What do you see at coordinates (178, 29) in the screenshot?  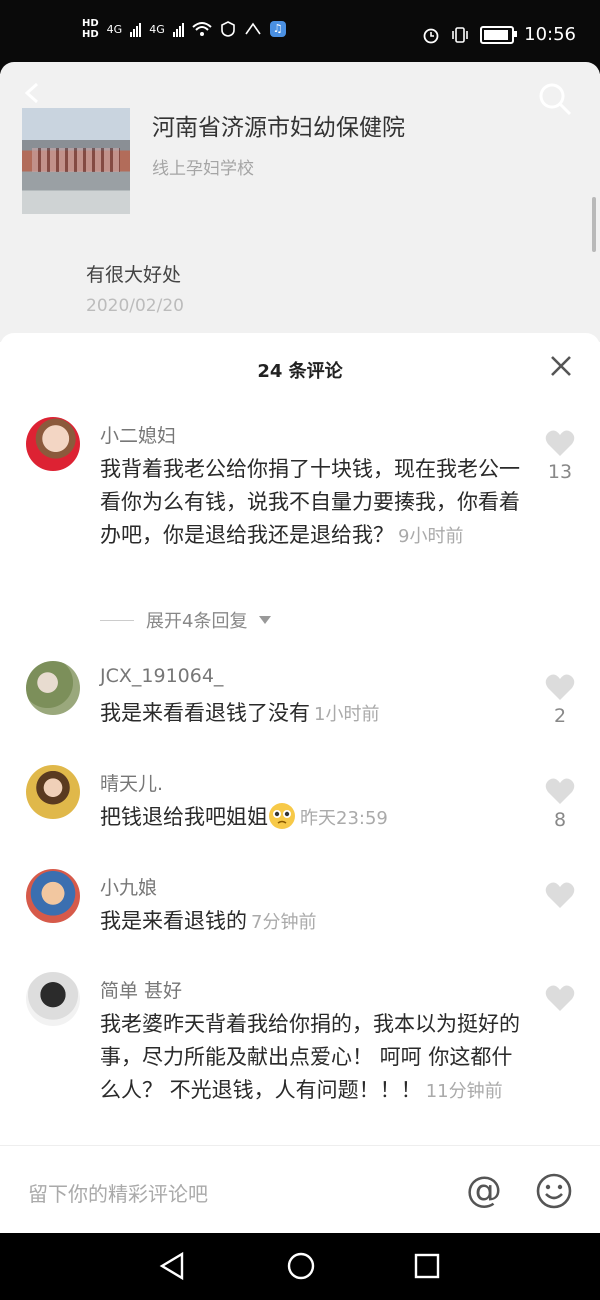 I see `signal-2-icon` at bounding box center [178, 29].